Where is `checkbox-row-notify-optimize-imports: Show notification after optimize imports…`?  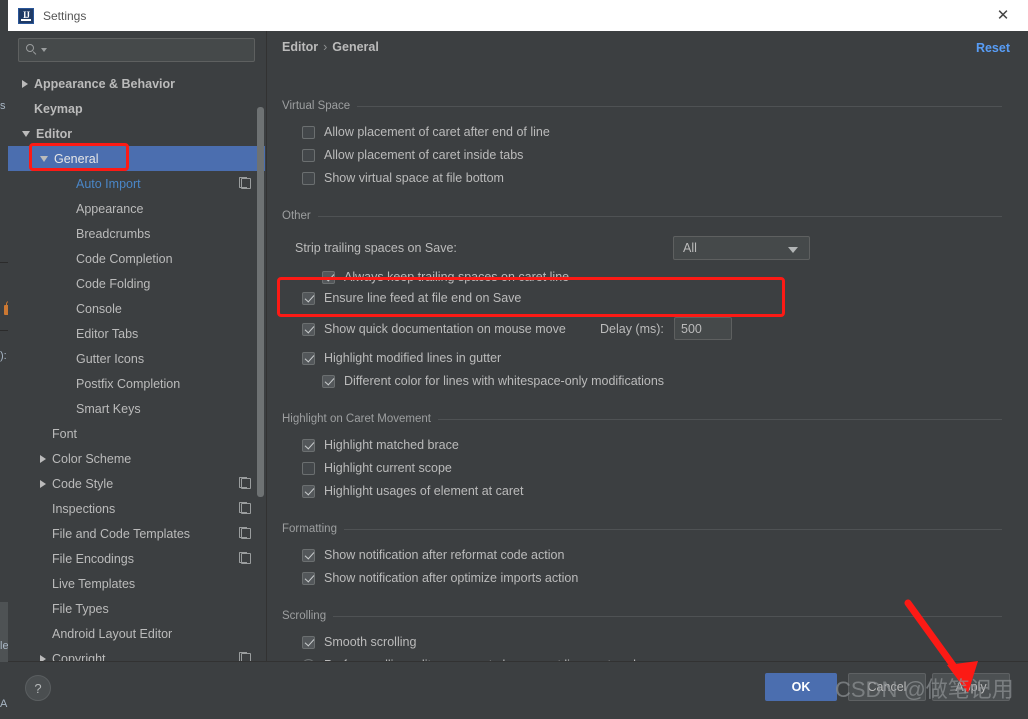 checkbox-row-notify-optimize-imports: Show notification after optimize imports… is located at coordinates (440, 578).